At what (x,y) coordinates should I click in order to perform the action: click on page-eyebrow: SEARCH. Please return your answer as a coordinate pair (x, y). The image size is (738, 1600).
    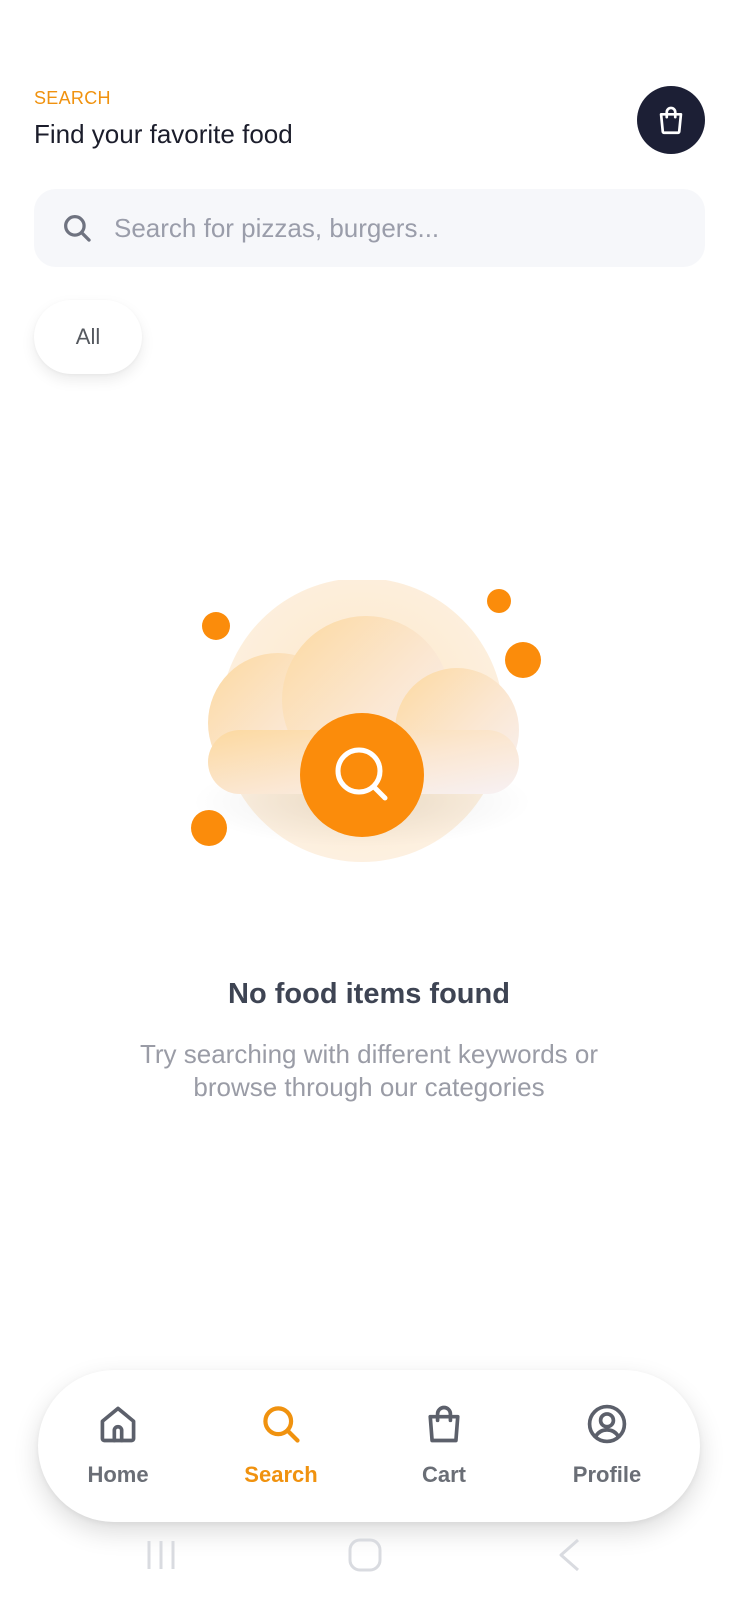
    Looking at the image, I should click on (72, 98).